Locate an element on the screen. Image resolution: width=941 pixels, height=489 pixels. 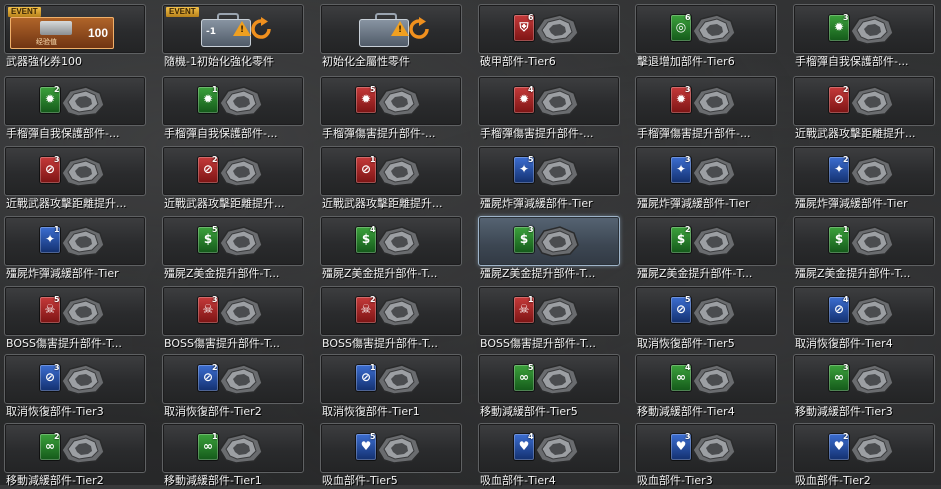
inventory-item: ∞ 3 移動減緩部件-Tier3 is located at coordinates (864, 386).